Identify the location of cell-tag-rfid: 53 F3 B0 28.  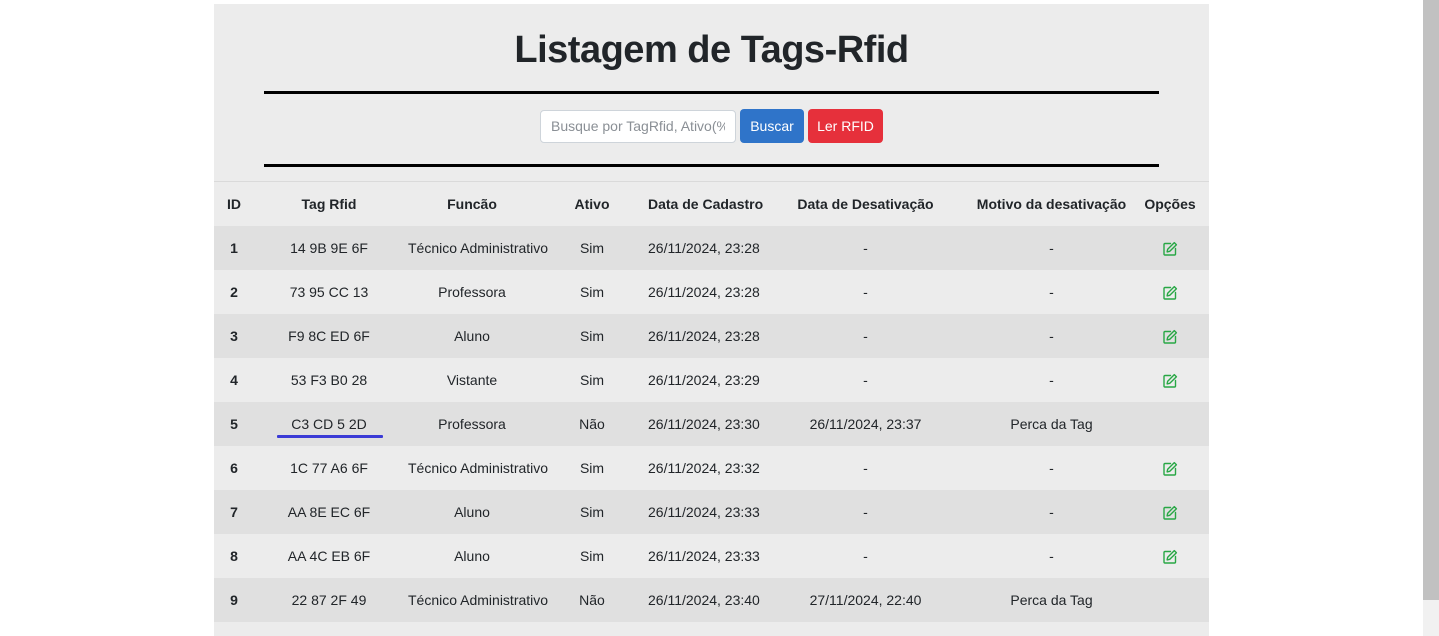
(329, 380).